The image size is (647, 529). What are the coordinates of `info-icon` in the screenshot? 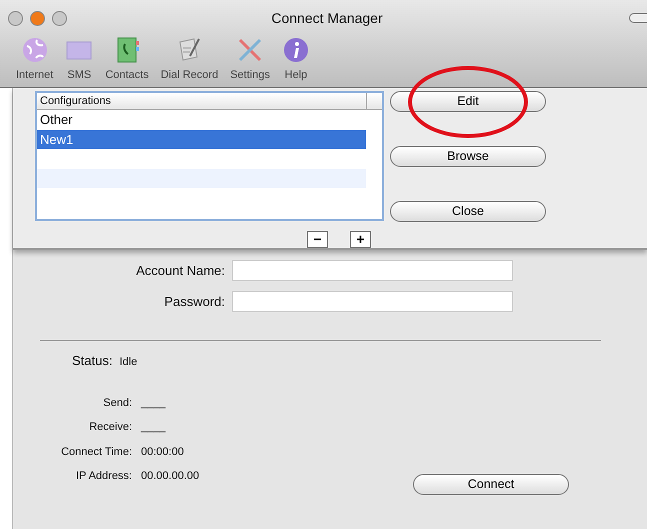 It's located at (296, 50).